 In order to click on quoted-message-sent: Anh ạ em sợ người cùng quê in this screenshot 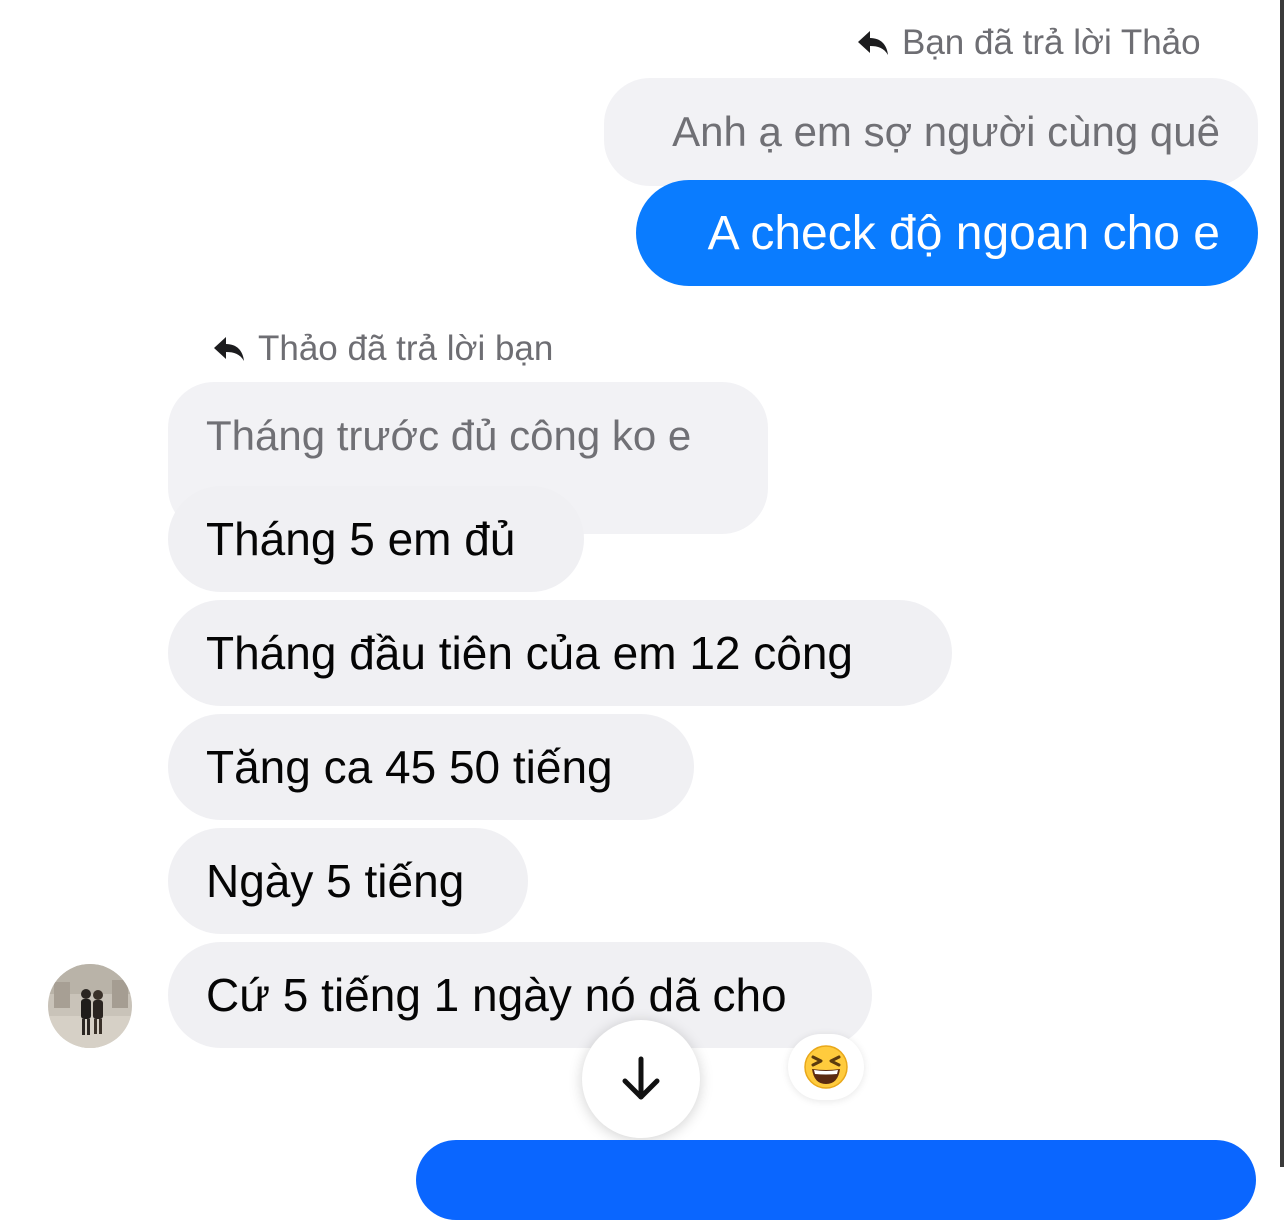, I will do `click(931, 132)`.